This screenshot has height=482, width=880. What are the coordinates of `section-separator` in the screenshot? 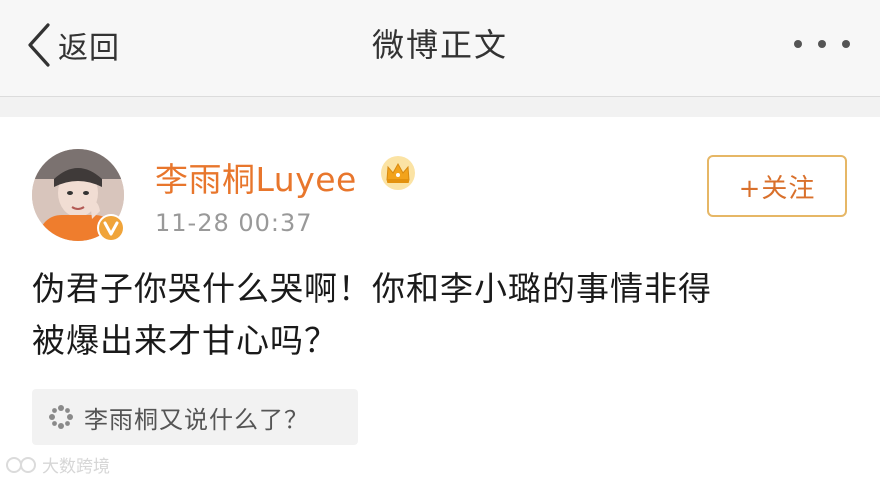 It's located at (440, 107).